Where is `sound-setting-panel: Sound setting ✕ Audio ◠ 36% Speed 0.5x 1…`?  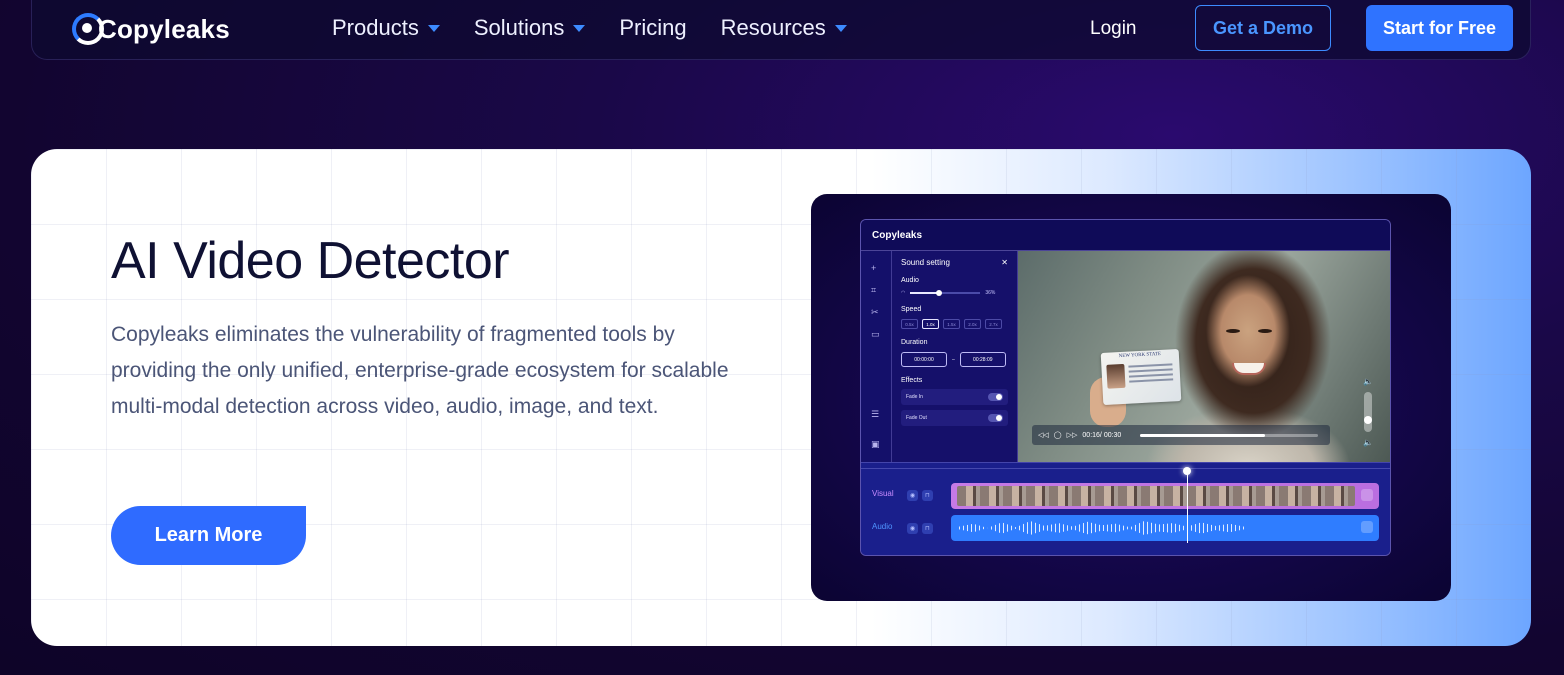
sound-setting-panel: Sound setting ✕ Audio ◠ 36% Speed 0.5x 1… is located at coordinates (955, 356).